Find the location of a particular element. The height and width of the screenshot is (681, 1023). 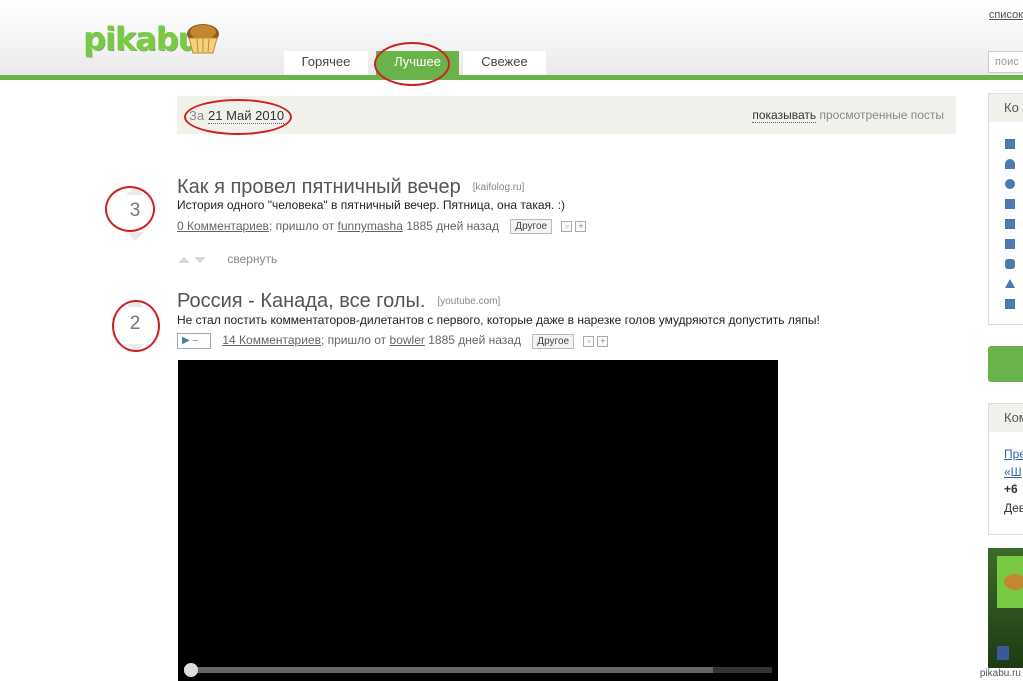

video-seek-bar is located at coordinates (478, 670).